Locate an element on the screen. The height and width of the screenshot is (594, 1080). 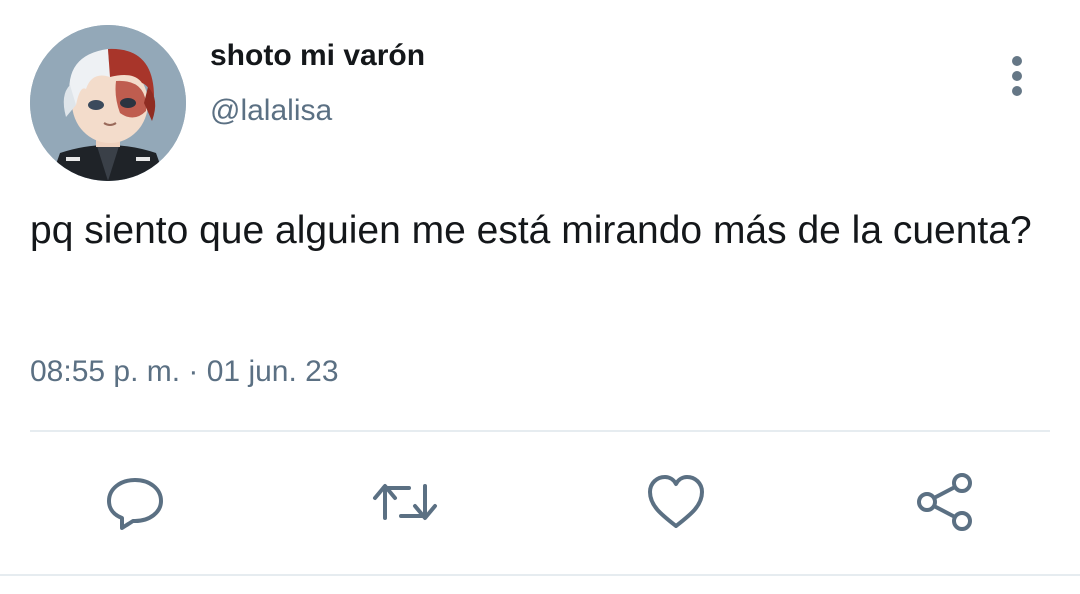
bottom-divider is located at coordinates (540, 575).